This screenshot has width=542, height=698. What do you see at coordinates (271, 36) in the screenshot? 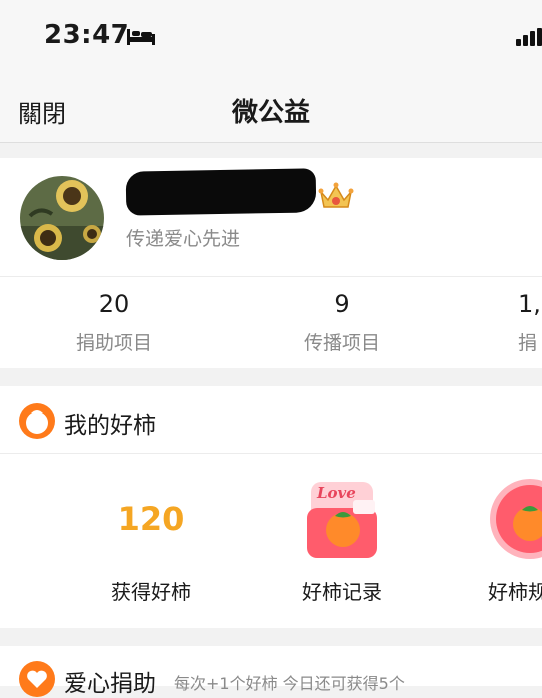
I see `status-bar: 23:47` at bounding box center [271, 36].